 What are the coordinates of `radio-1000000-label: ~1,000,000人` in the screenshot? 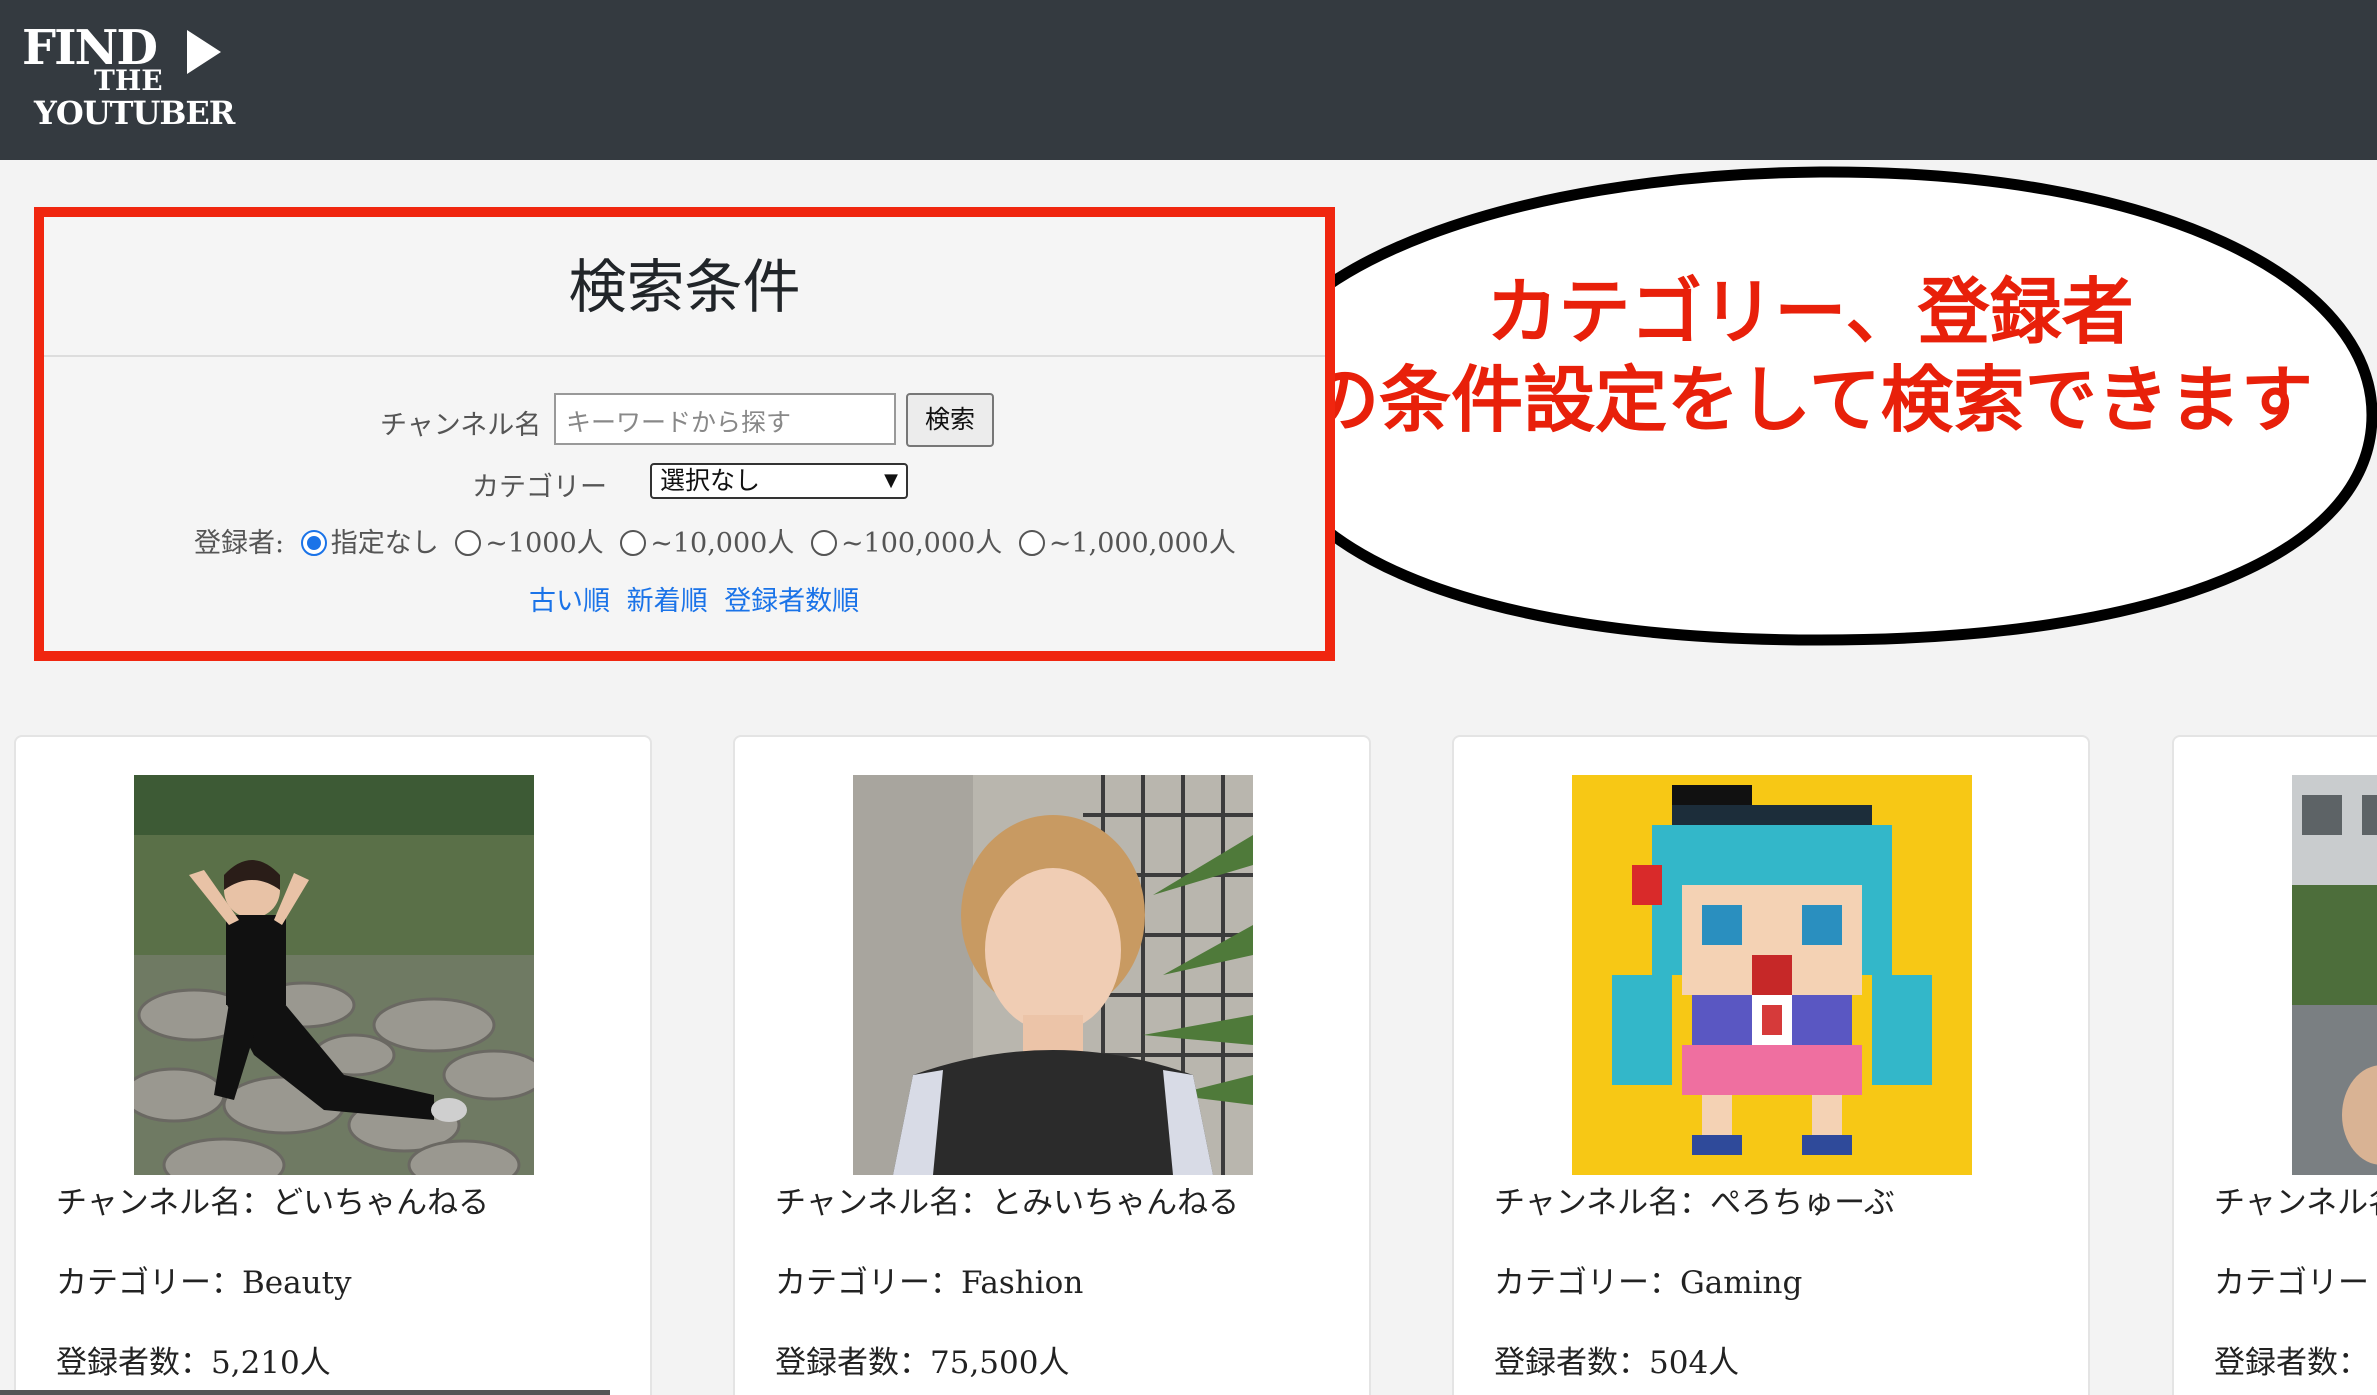 It's located at (1142, 543).